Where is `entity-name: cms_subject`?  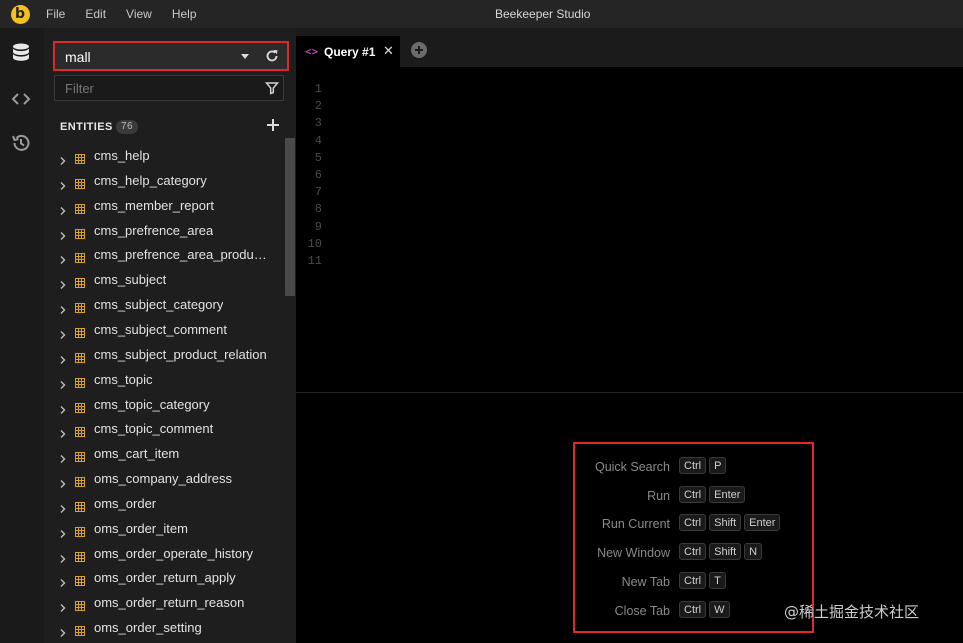 entity-name: cms_subject is located at coordinates (130, 280).